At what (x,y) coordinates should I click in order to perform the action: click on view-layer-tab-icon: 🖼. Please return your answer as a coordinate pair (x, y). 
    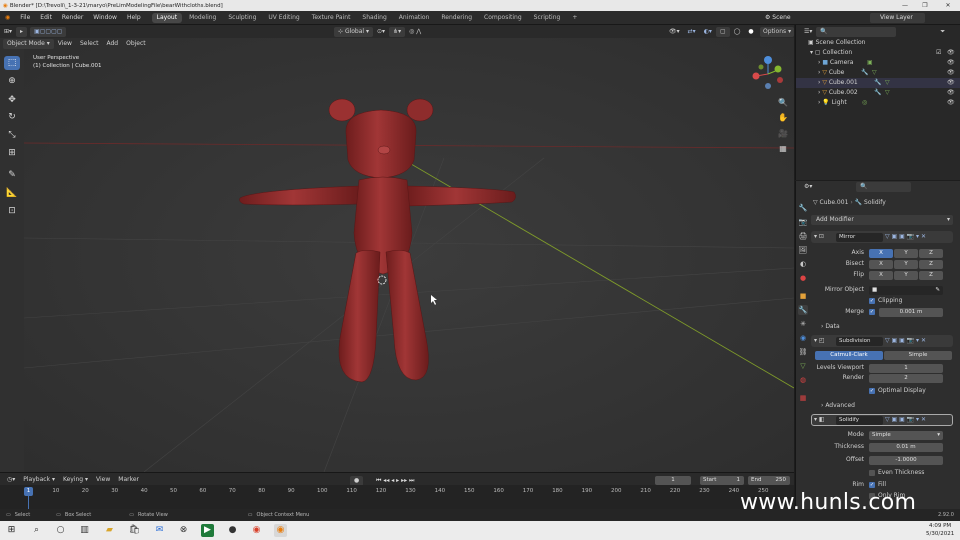
    Looking at the image, I should click on (803, 250).